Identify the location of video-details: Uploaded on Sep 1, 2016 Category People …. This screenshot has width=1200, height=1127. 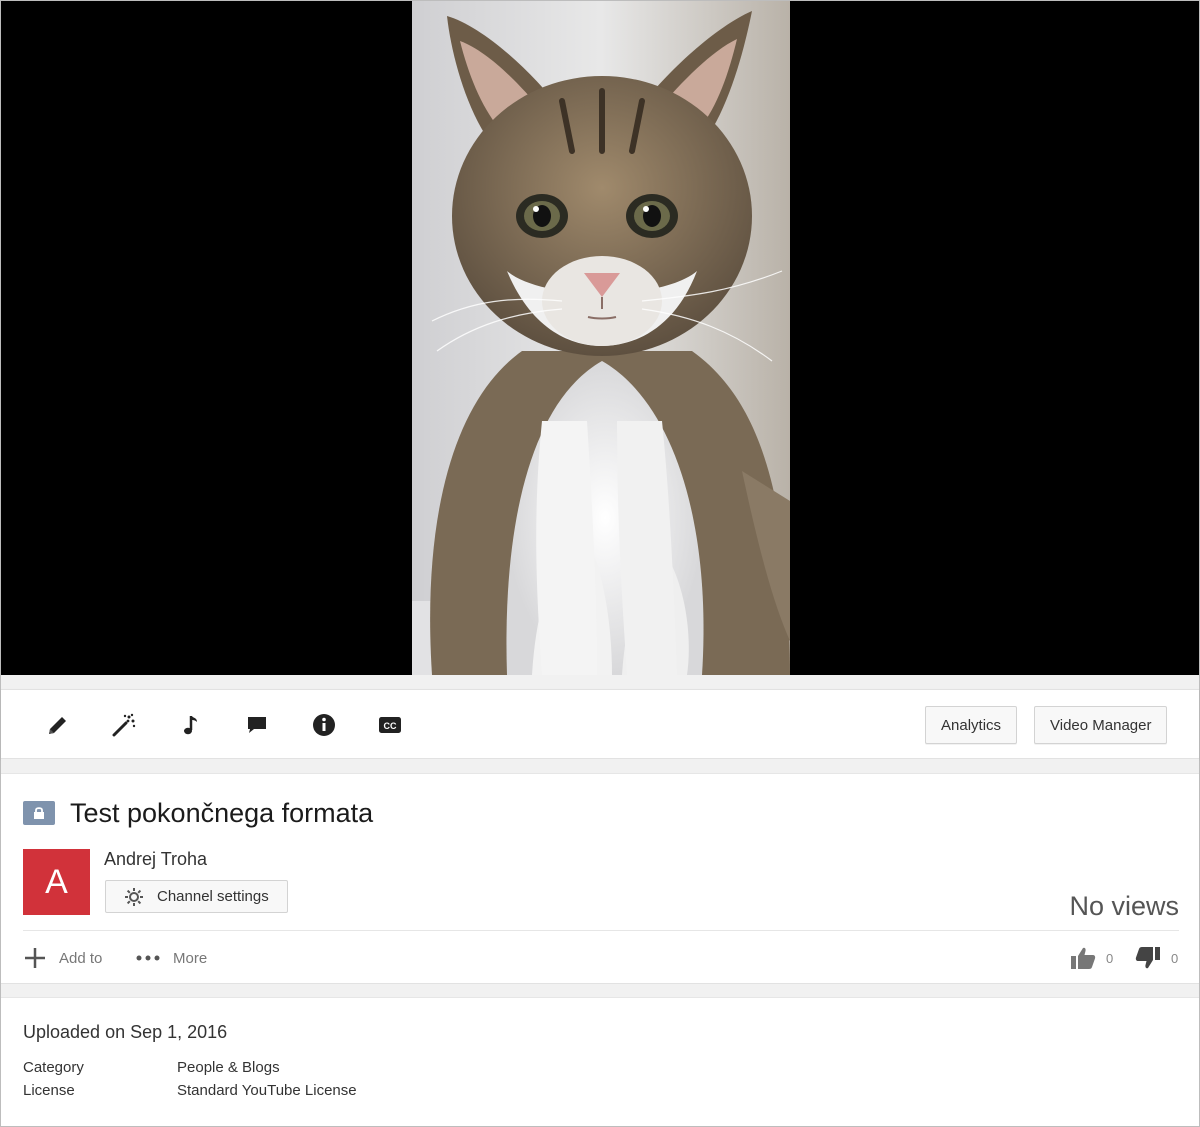
(600, 1061).